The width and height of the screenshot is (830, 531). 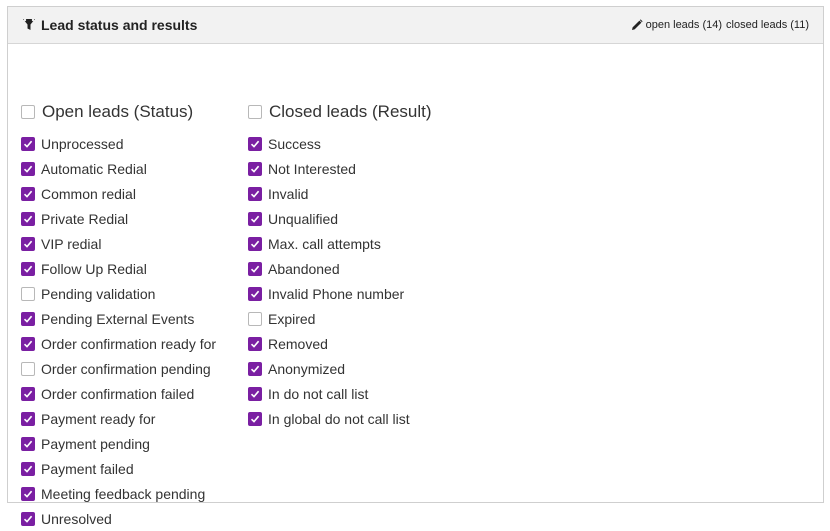 I want to click on panel-title: Lead status and results, so click(x=119, y=25).